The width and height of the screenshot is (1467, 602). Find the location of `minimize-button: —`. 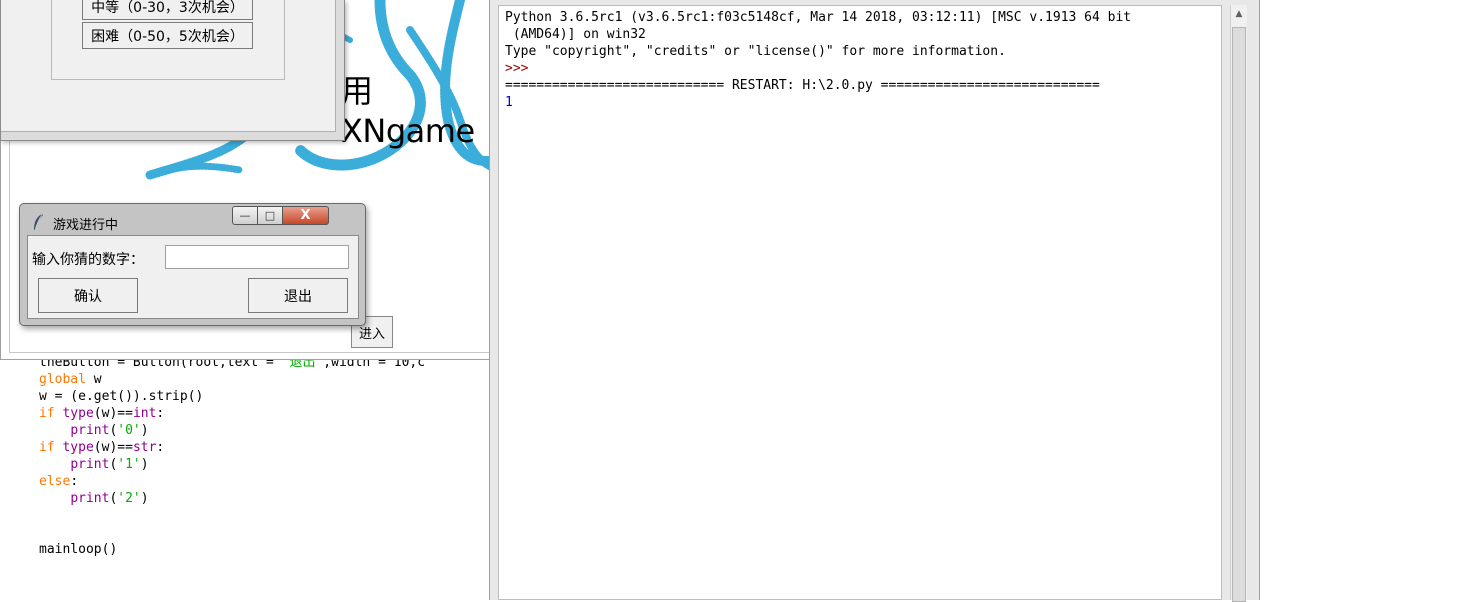

minimize-button: — is located at coordinates (245, 215).